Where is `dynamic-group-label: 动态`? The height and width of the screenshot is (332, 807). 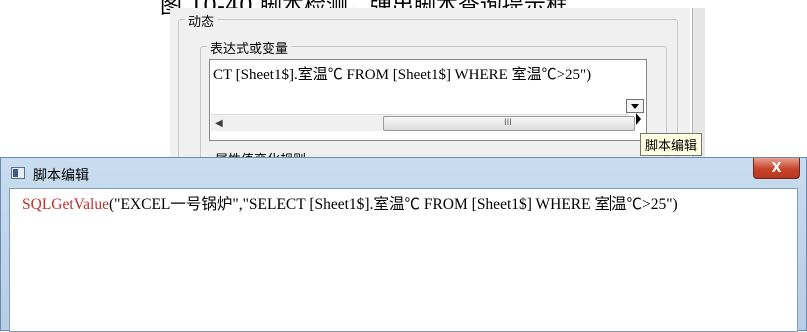
dynamic-group-label: 动态 is located at coordinates (201, 20).